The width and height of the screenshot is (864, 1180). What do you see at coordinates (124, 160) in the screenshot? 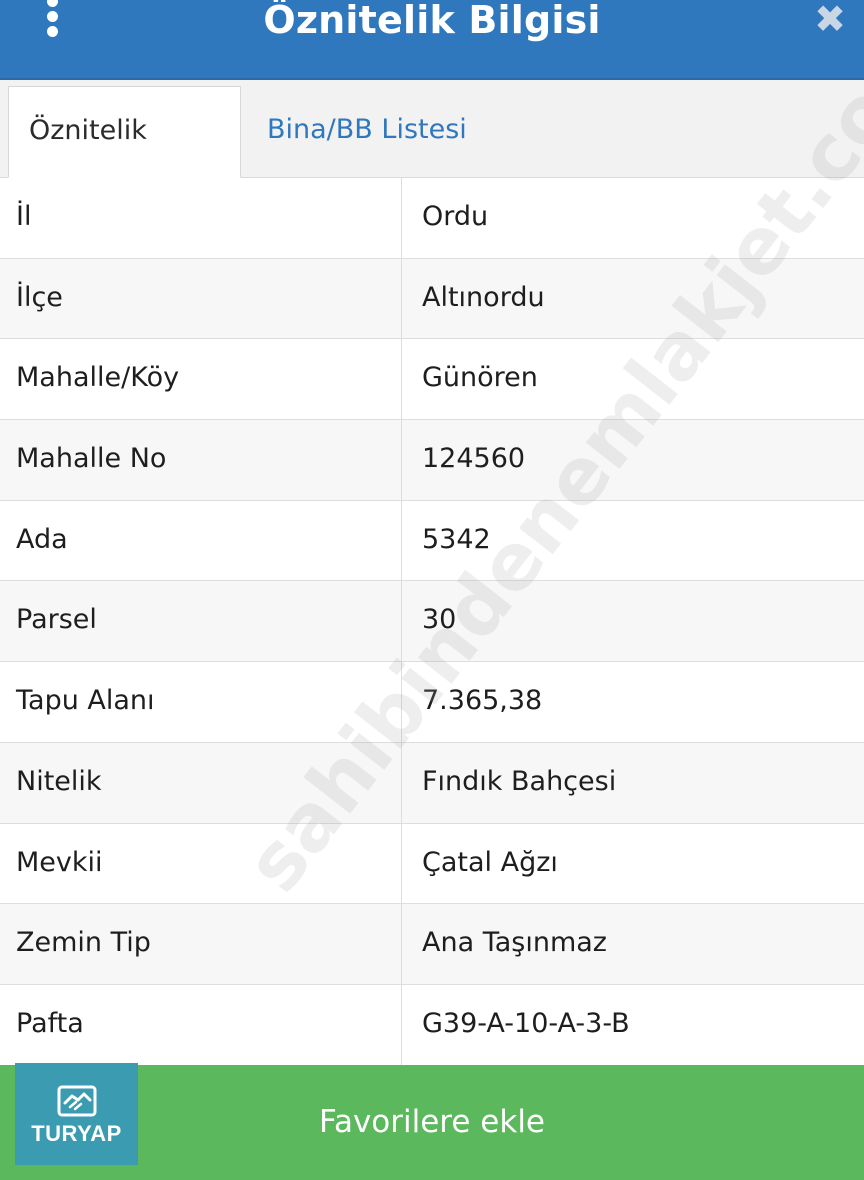
I see `tab-oznitelik-bilgisi: Öznitelik Bilgisi` at bounding box center [124, 160].